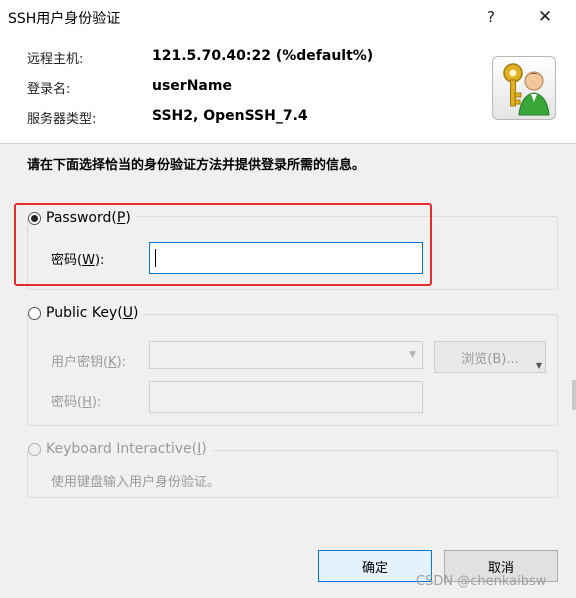  Describe the element at coordinates (292, 474) in the screenshot. I see `keyboard-interactive-group: 使用键盘输入用户身份验证。` at that location.